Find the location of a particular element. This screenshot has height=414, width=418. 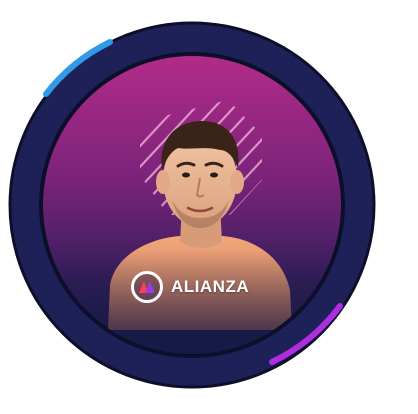

brand-lockup: ALIANZA is located at coordinates (190, 287).